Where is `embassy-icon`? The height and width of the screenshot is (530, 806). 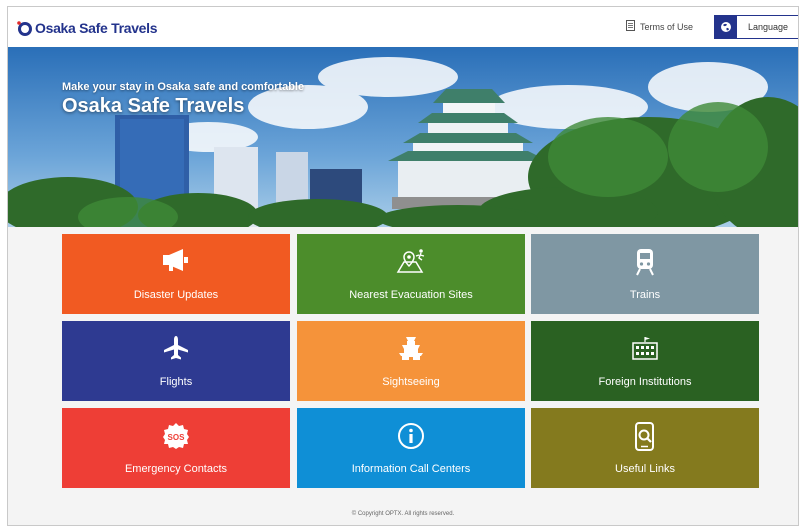 embassy-icon is located at coordinates (645, 348).